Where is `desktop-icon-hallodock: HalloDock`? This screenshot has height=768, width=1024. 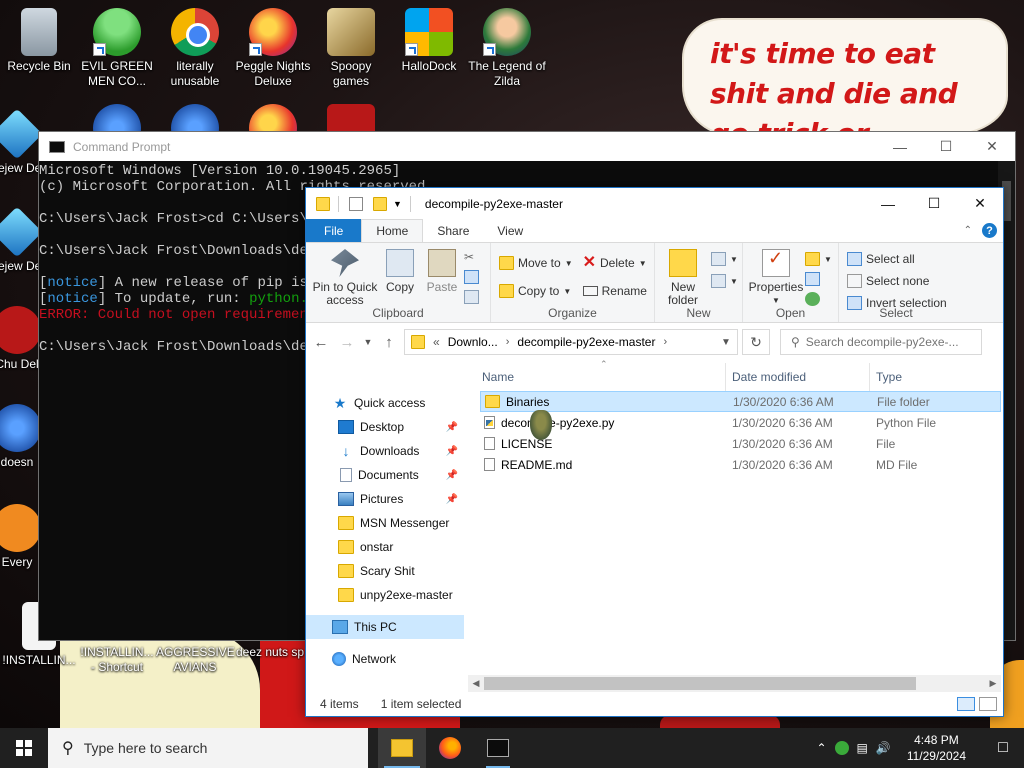
desktop-icon-hallodock: HalloDock is located at coordinates (429, 41).